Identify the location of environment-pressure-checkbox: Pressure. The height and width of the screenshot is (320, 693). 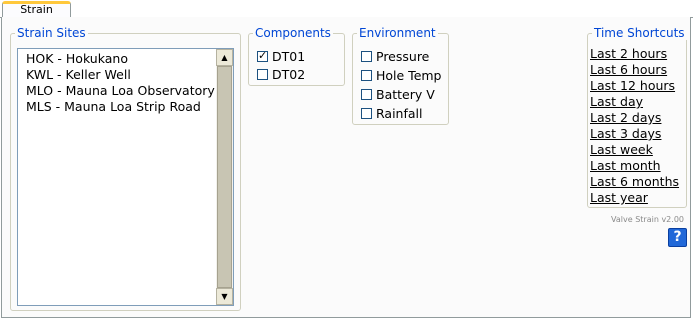
(395, 56).